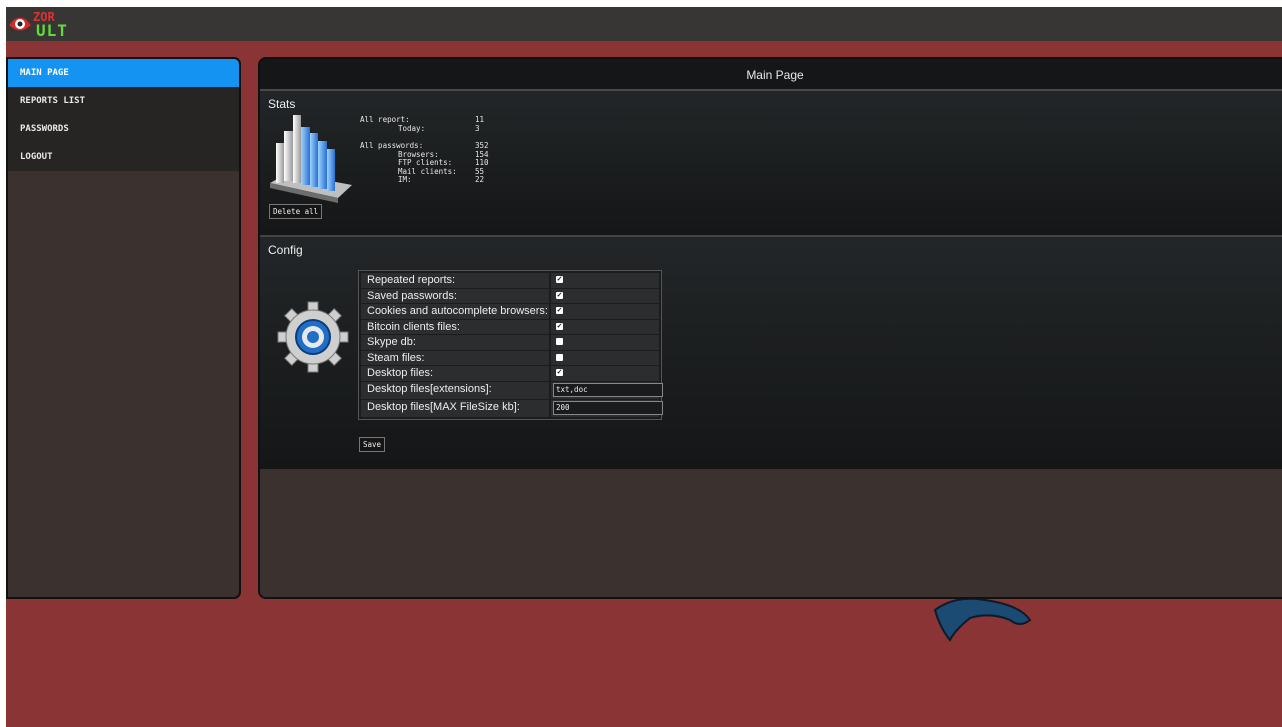 The width and height of the screenshot is (1282, 727). What do you see at coordinates (123, 157) in the screenshot?
I see `sidebar-item-logout: LOGOUT` at bounding box center [123, 157].